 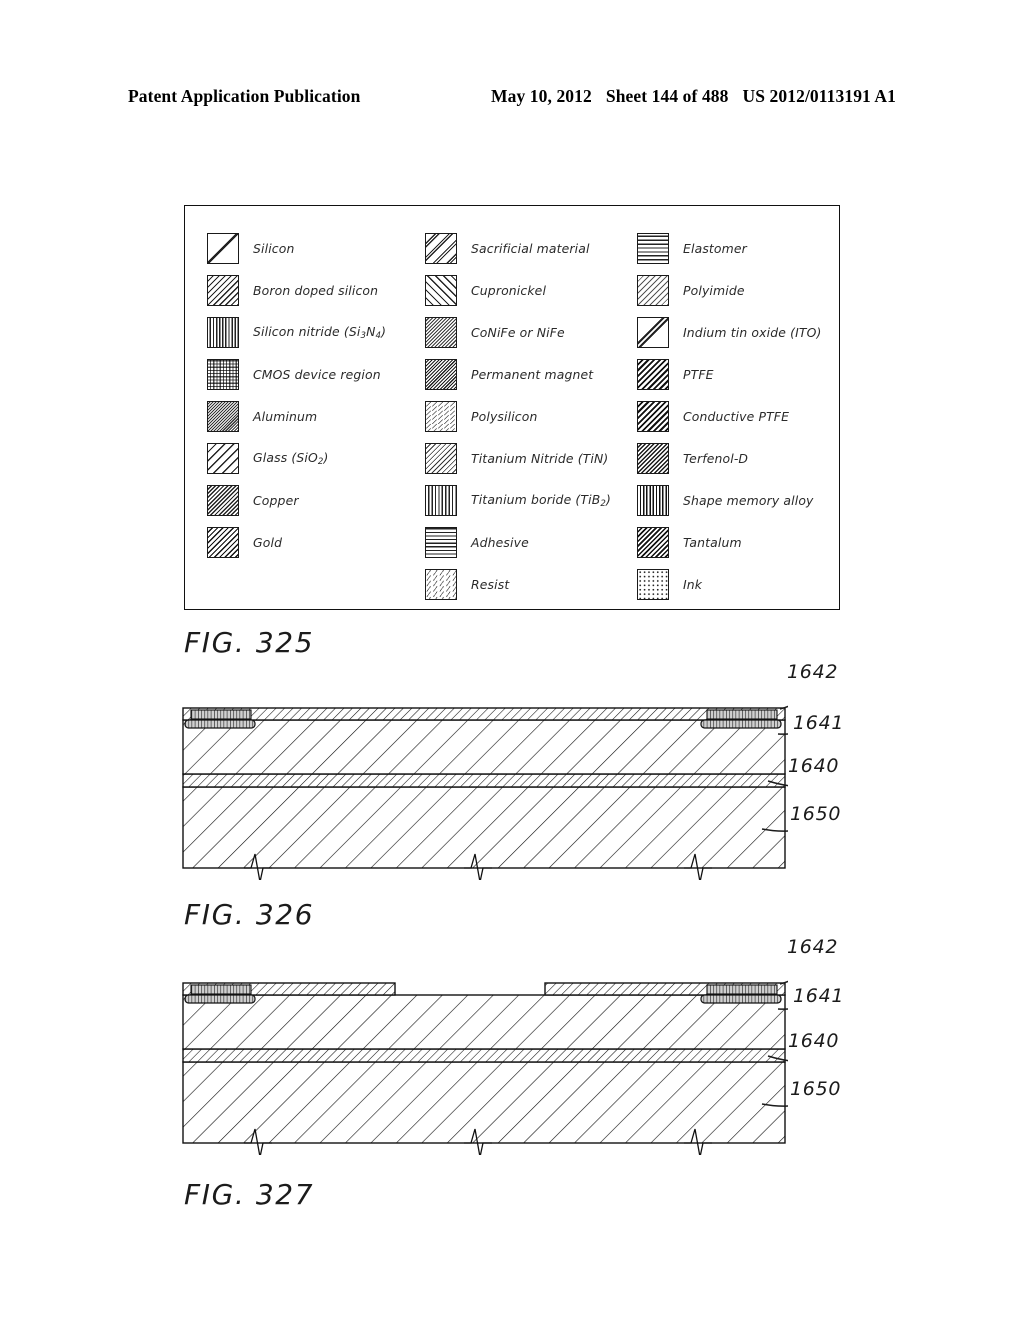 What do you see at coordinates (813, 672) in the screenshot?
I see `ref-number-1642-fig326: 1642` at bounding box center [813, 672].